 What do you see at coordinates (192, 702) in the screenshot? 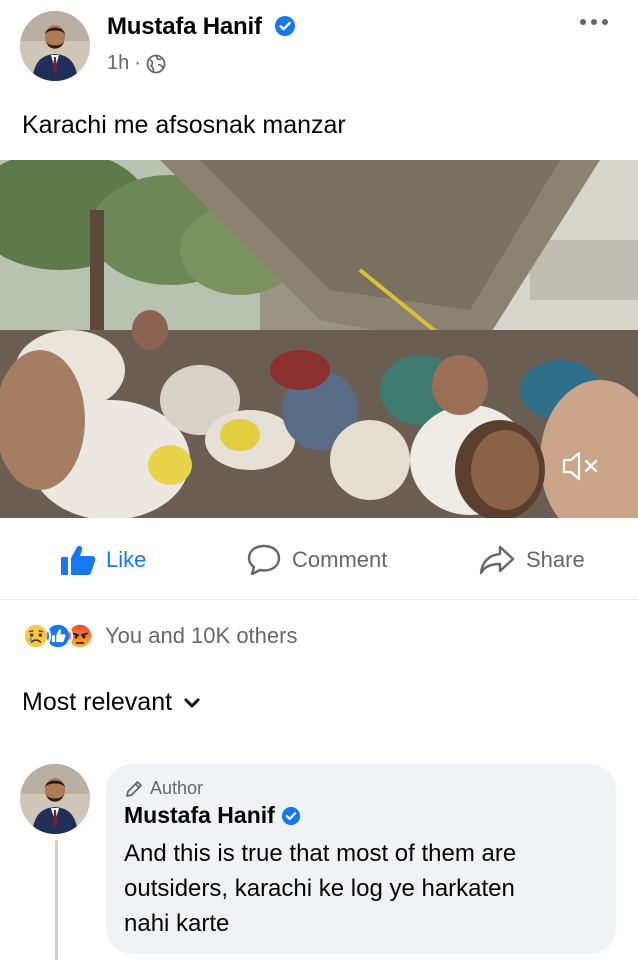
I see `chevron-down-icon` at bounding box center [192, 702].